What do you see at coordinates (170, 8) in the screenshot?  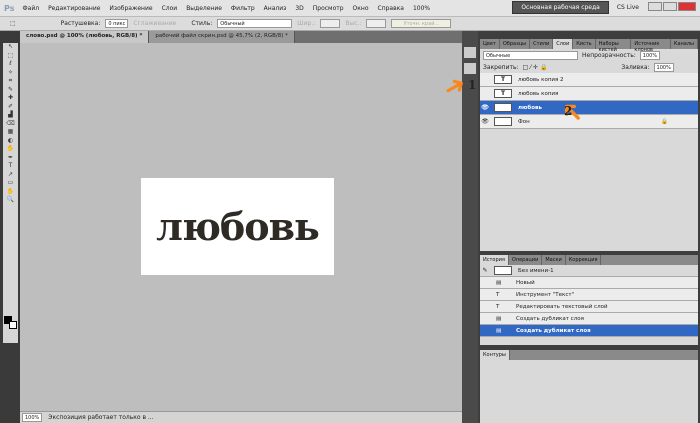 I see `menu-layers: Слои` at bounding box center [170, 8].